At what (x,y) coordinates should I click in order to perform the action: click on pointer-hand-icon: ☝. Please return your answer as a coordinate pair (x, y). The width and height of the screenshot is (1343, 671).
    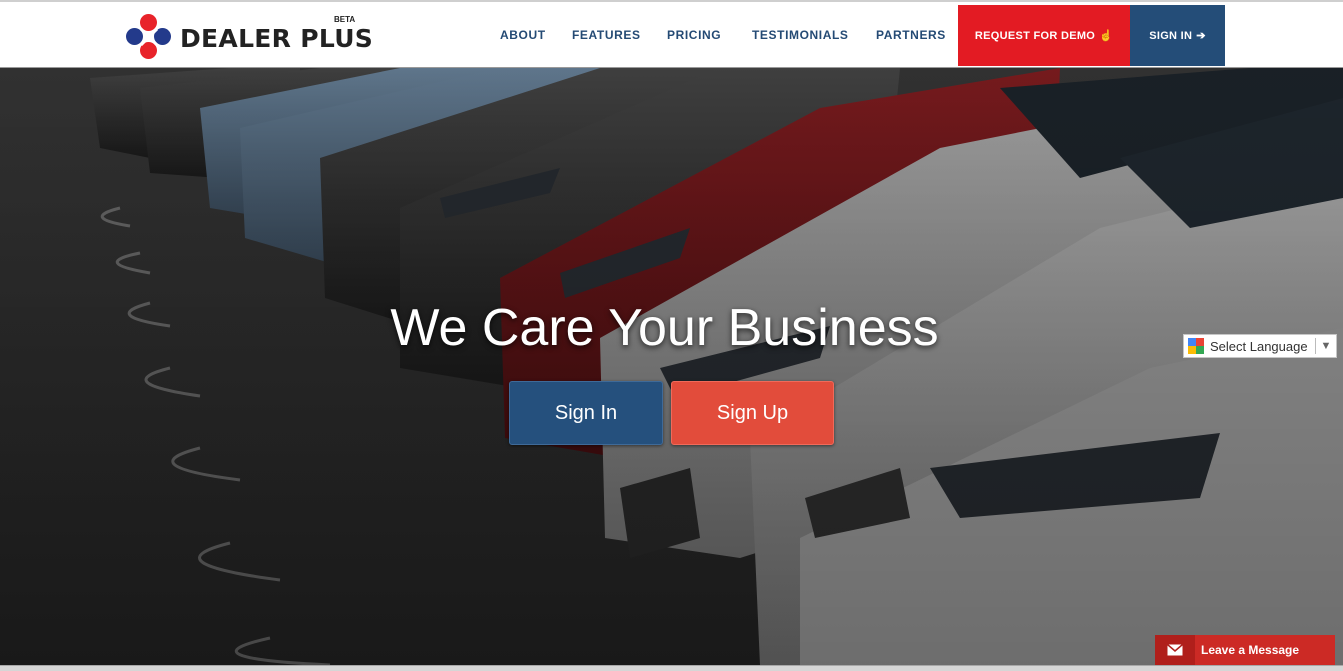
    Looking at the image, I should click on (1106, 36).